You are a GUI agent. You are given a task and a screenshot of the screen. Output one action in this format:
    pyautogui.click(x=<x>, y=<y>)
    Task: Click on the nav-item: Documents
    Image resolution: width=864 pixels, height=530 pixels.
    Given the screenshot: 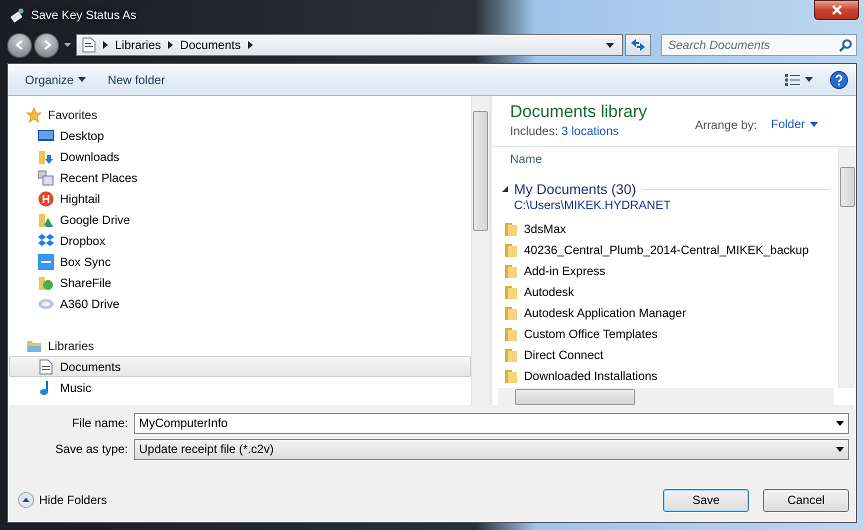 What is the action you would take?
    pyautogui.click(x=240, y=366)
    